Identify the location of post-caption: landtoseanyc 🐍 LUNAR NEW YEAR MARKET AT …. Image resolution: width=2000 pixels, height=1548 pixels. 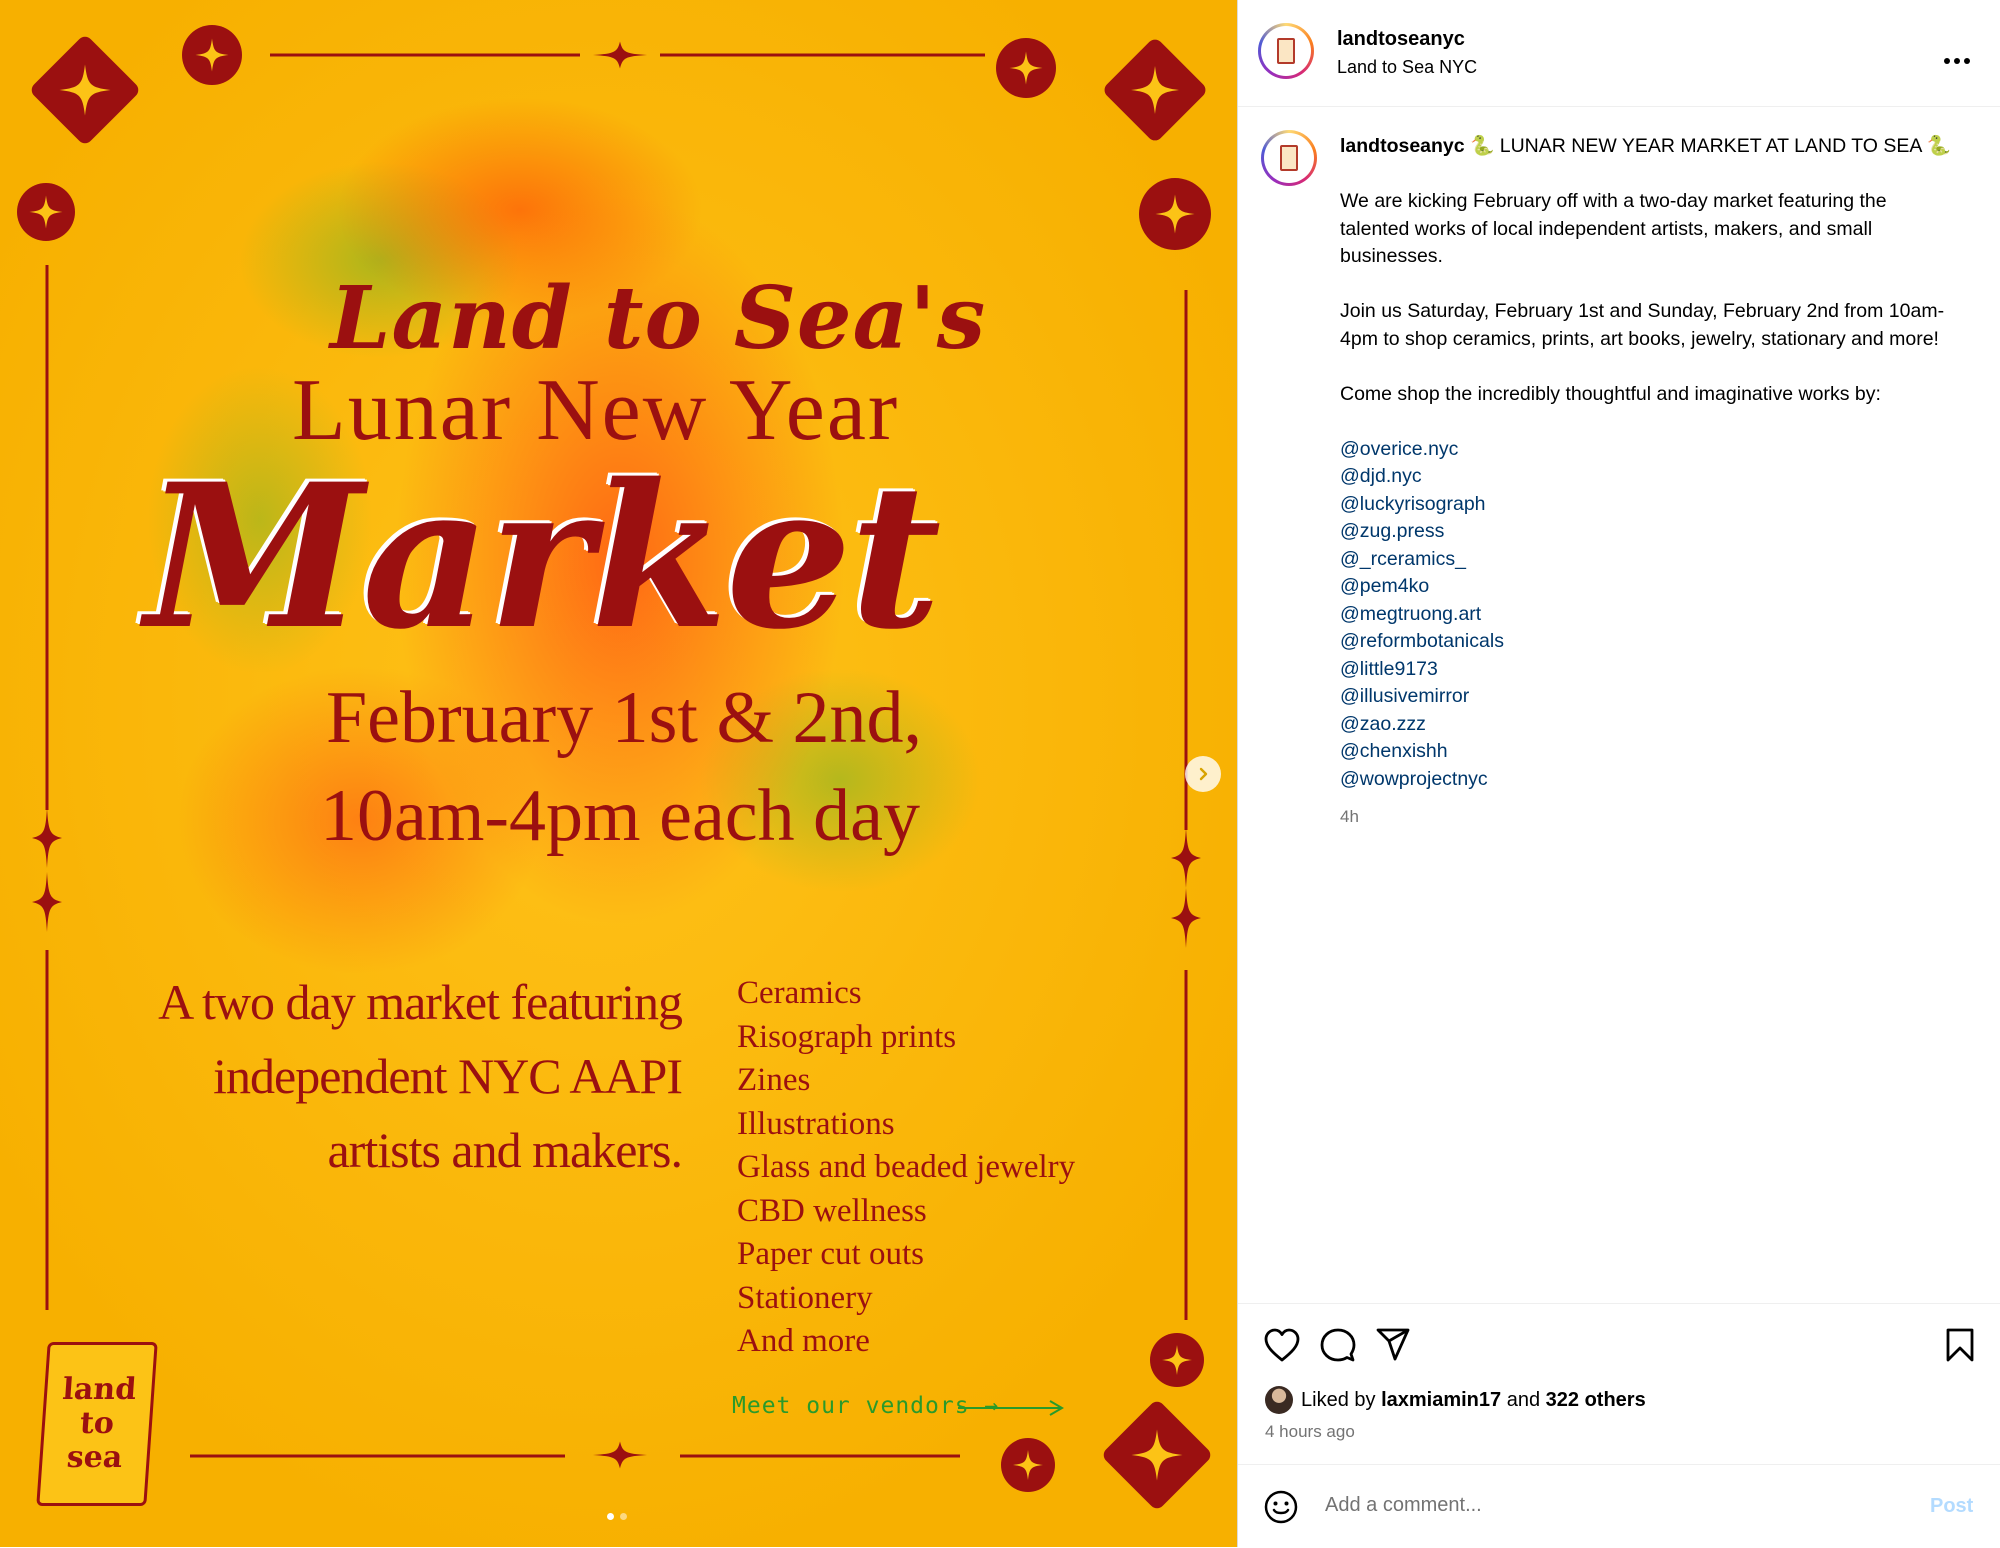
(1650, 482).